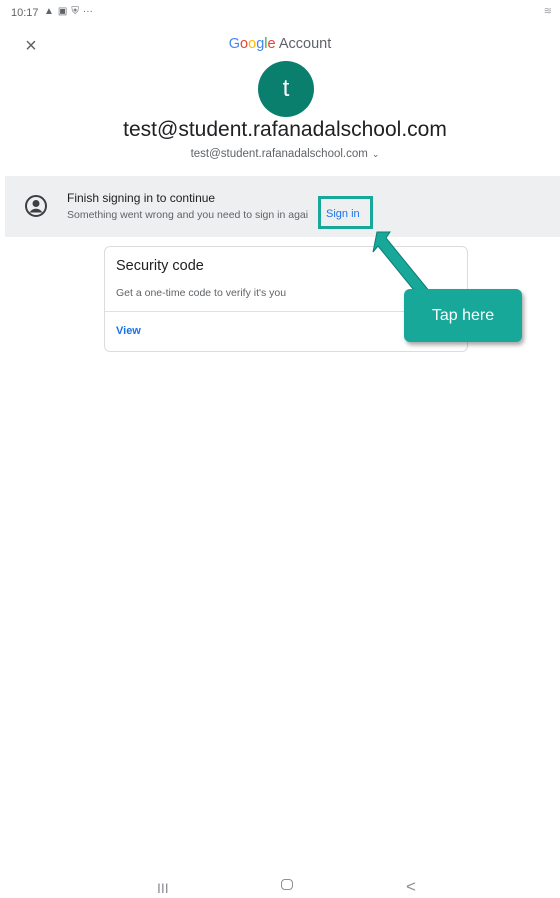  Describe the element at coordinates (201, 293) in the screenshot. I see `card-text: Get a one-time code to verify it's you` at that location.